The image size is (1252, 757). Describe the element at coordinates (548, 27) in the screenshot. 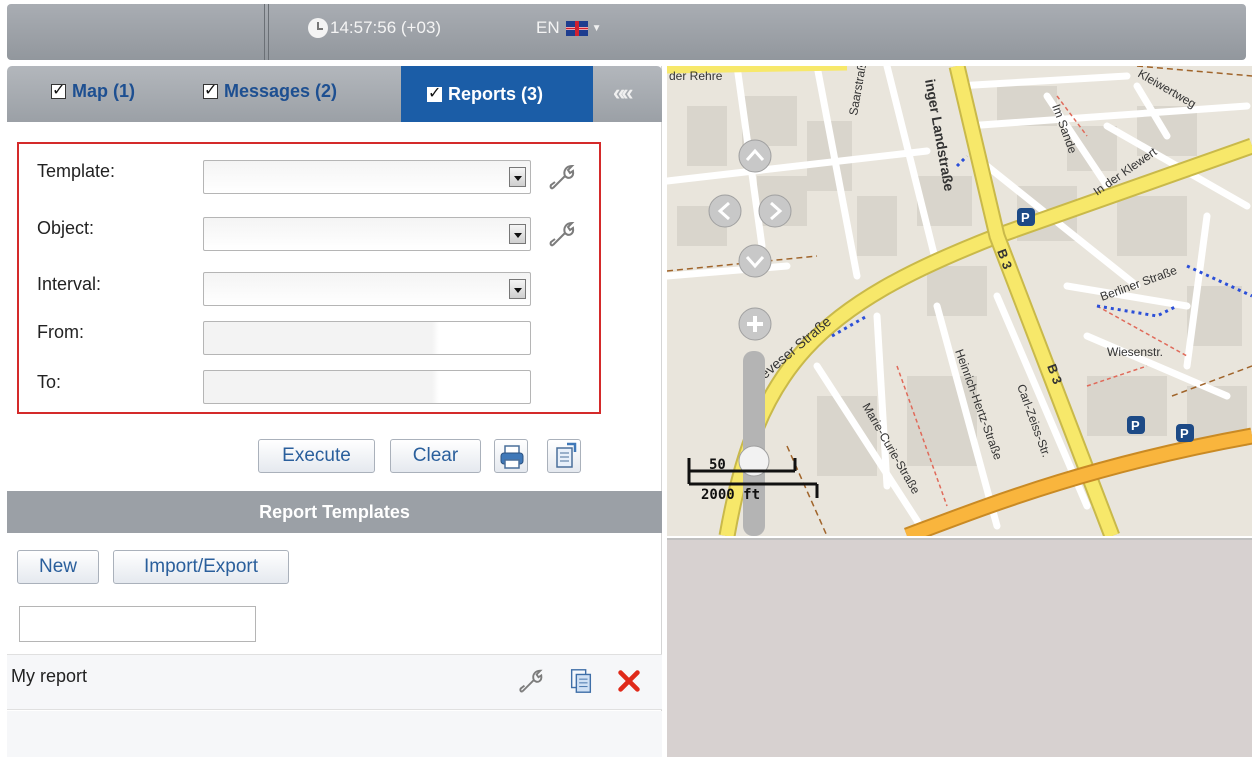

I see `language-code: EN` at that location.